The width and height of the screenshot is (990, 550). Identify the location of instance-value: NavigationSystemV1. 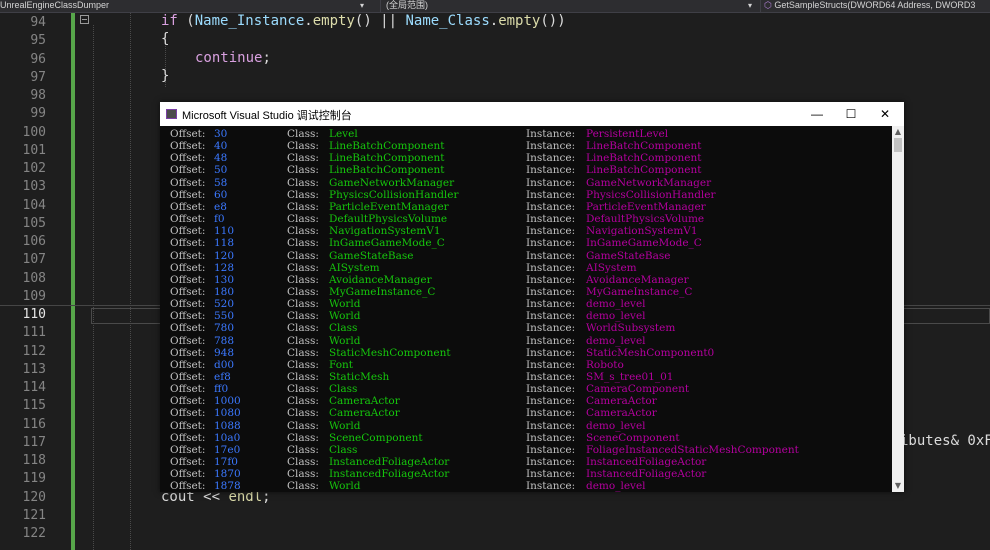
(642, 231).